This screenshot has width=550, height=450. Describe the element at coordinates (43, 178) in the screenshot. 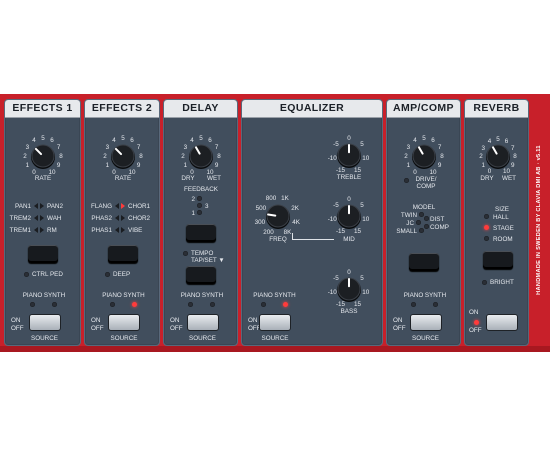

I see `fx1-rate-label: RATE` at that location.